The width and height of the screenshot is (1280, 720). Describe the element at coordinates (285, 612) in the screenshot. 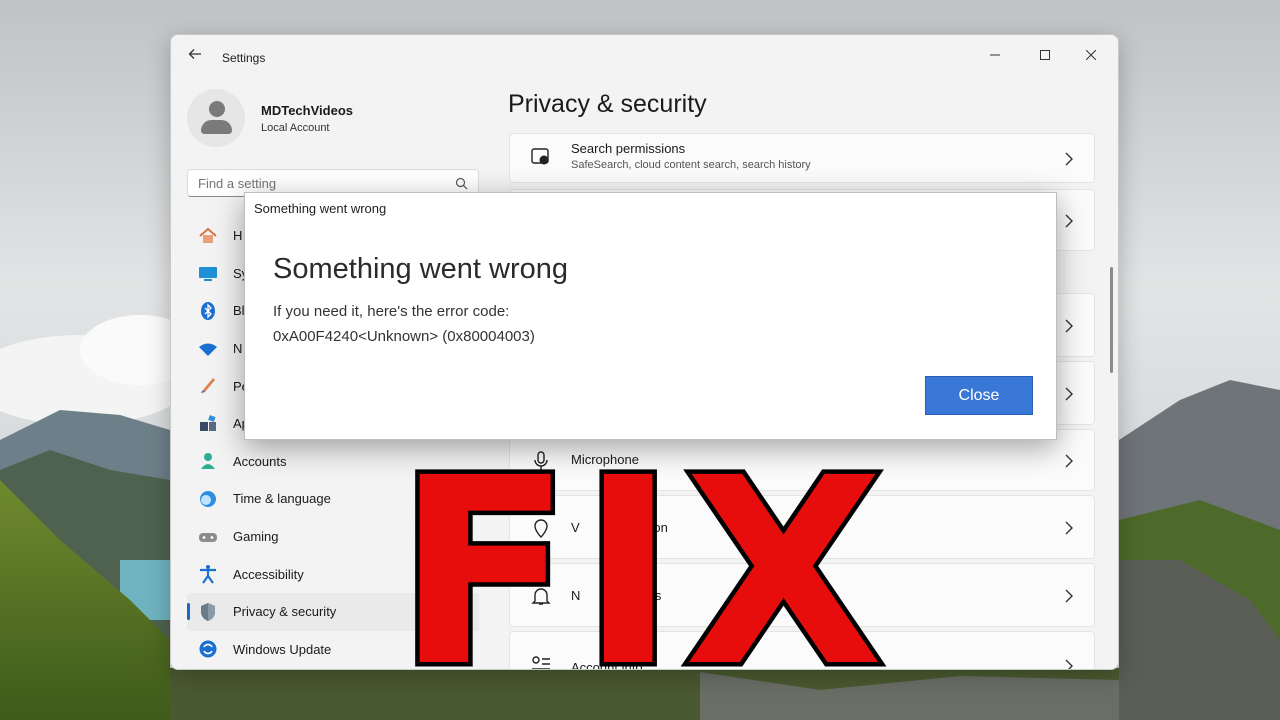

I see `sidebar-item-label: Privacy & security` at that location.